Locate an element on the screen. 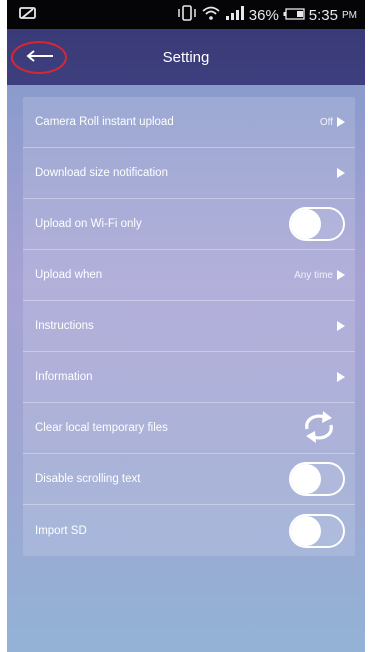 Image resolution: width=371 pixels, height=652 pixels. image-icon is located at coordinates (28, 15).